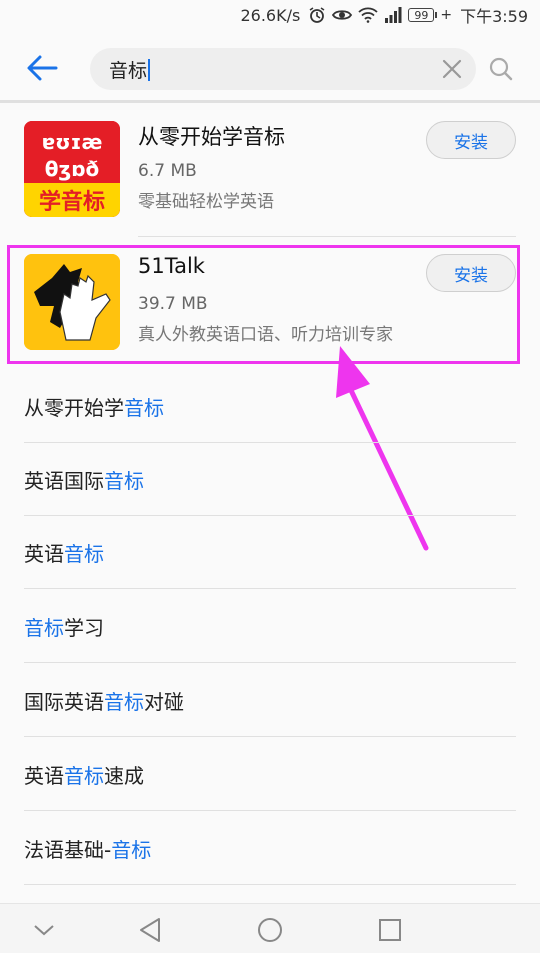 This screenshot has width=540, height=953. What do you see at coordinates (64, 480) in the screenshot?
I see `suggestion-text: 英语国际` at bounding box center [64, 480].